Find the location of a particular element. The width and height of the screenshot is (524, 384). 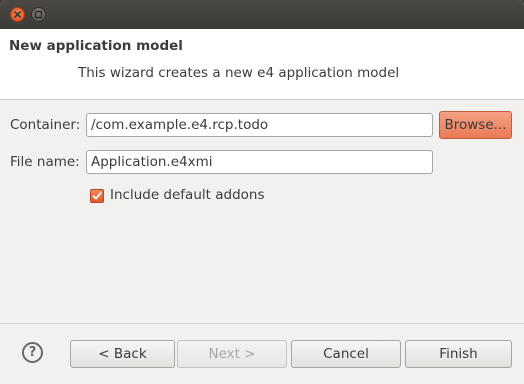

page-title: New application model is located at coordinates (96, 46).